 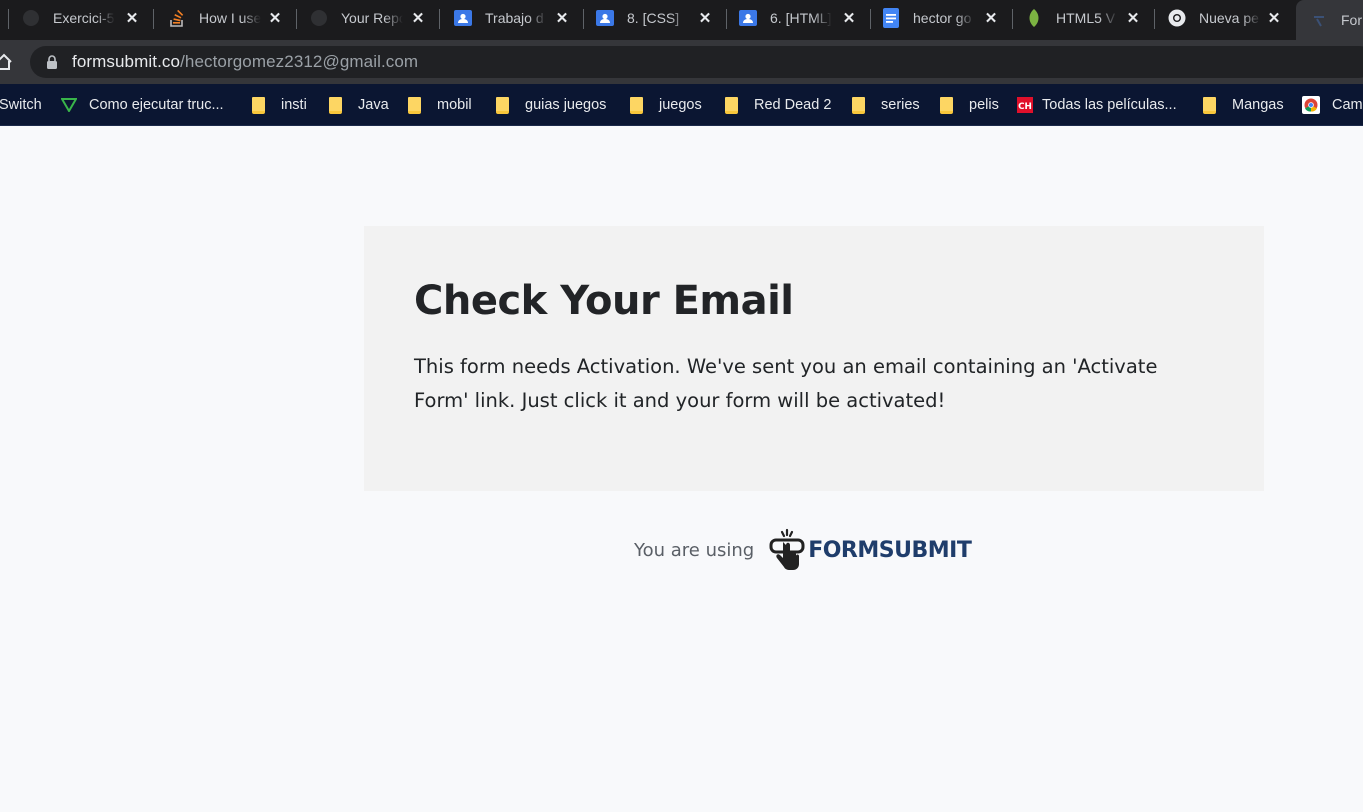 I want to click on tab-title: 6. [HTML], so click(x=801, y=18).